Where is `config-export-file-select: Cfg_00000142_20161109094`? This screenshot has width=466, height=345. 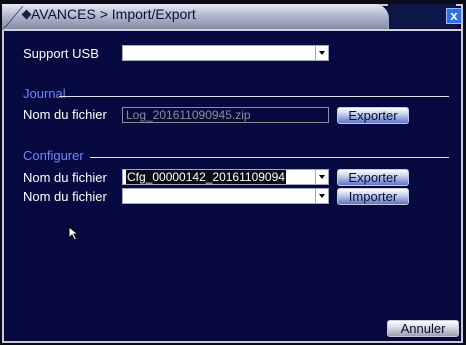 config-export-file-select: Cfg_00000142_20161109094 is located at coordinates (225, 177).